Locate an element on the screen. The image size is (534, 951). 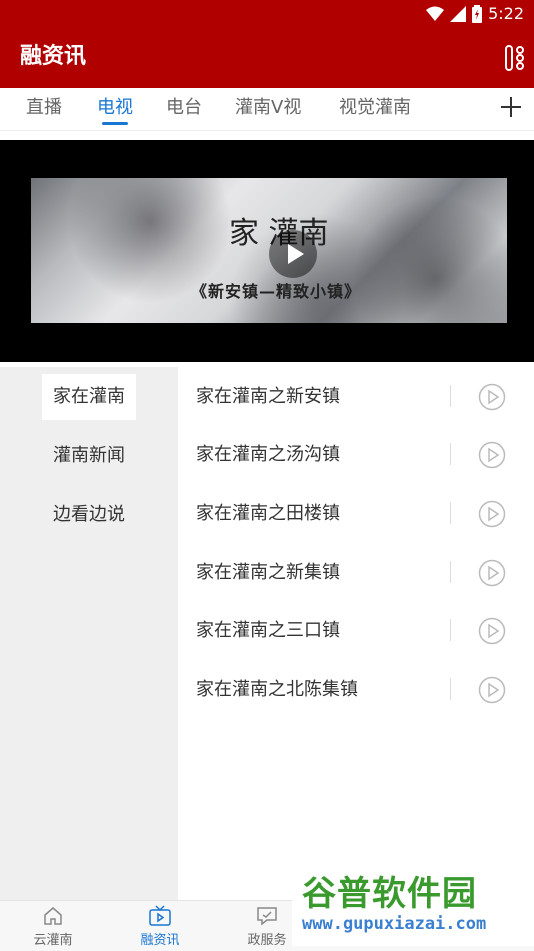
watermark-title: 谷普软件园 is located at coordinates (389, 894).